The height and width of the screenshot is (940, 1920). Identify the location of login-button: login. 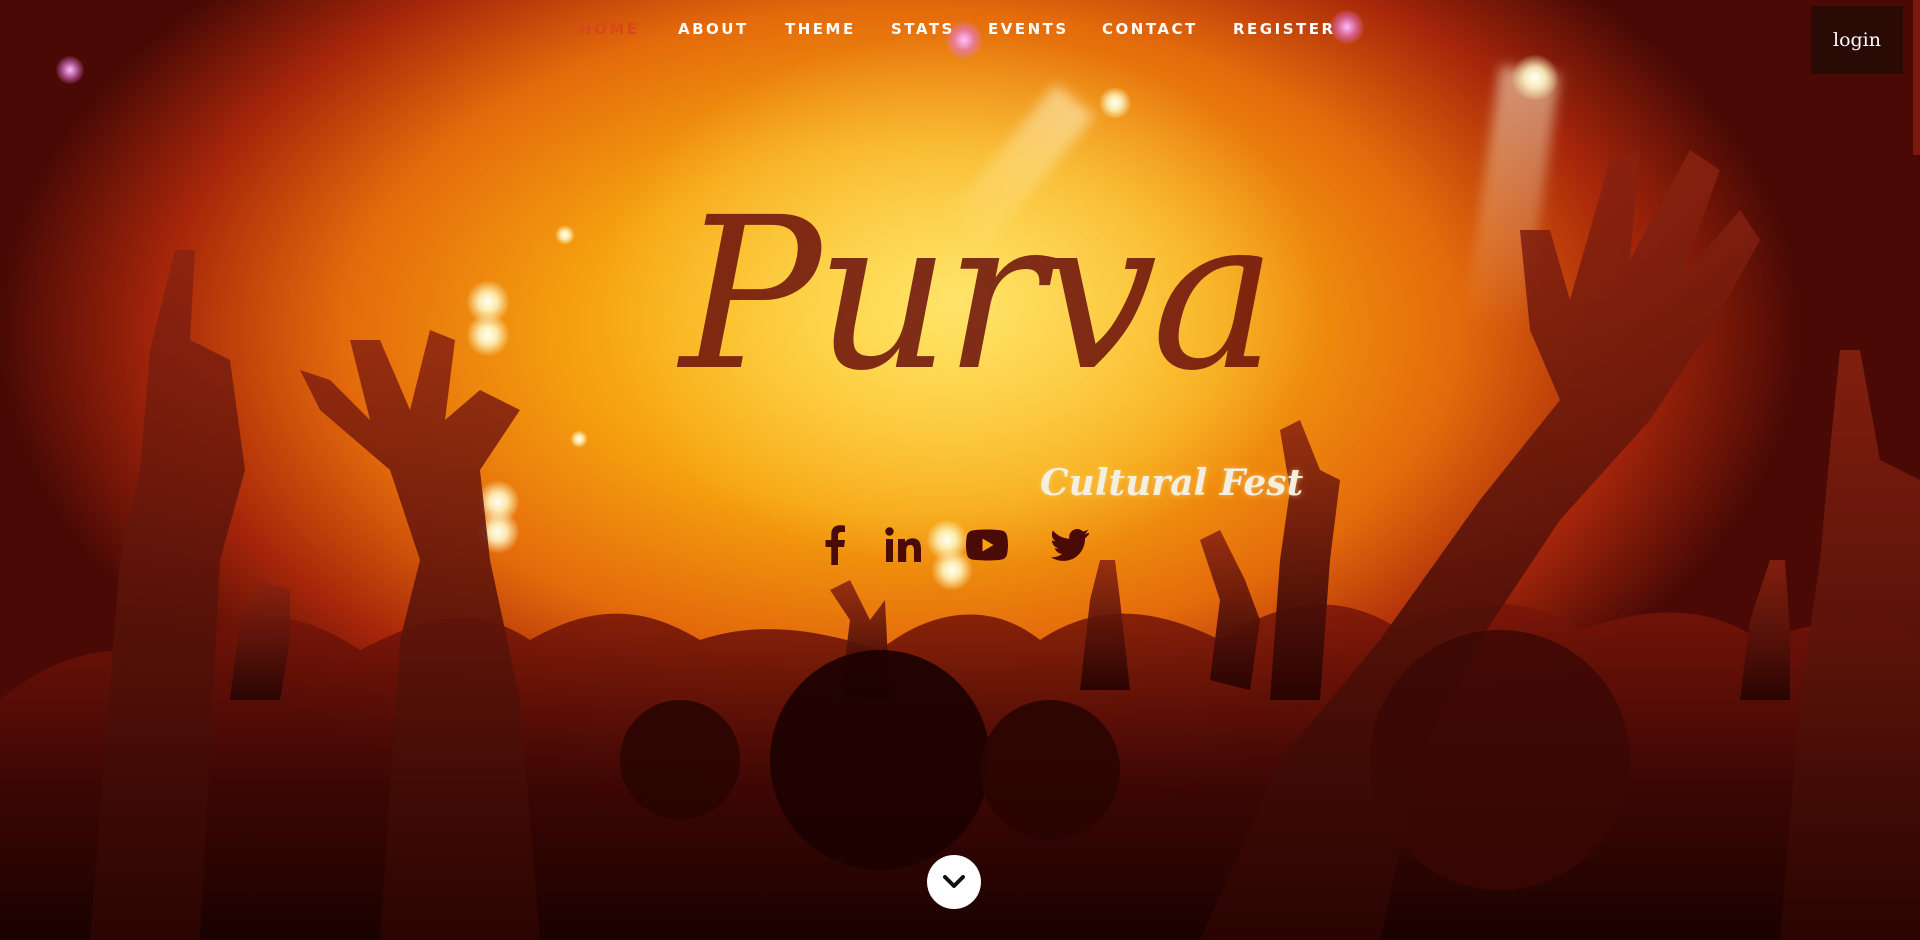
(1857, 40).